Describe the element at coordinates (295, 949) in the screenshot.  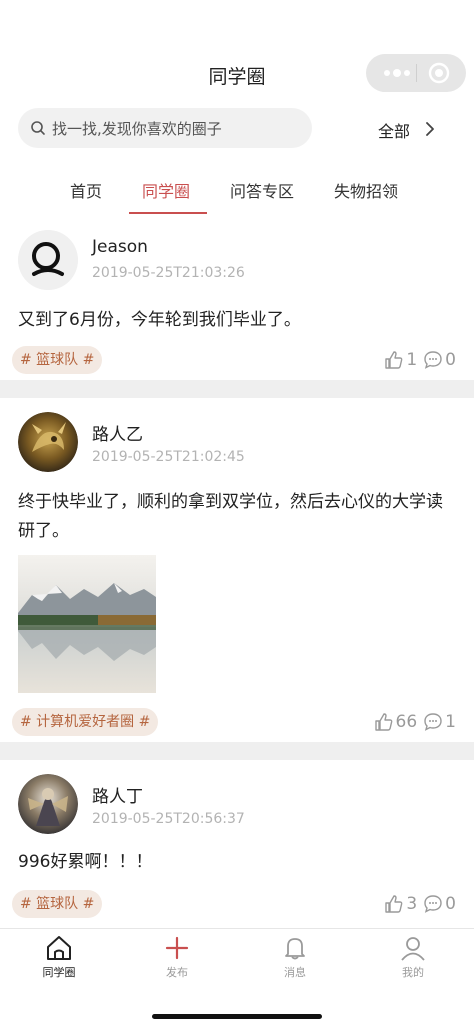
I see `bell-icon` at that location.